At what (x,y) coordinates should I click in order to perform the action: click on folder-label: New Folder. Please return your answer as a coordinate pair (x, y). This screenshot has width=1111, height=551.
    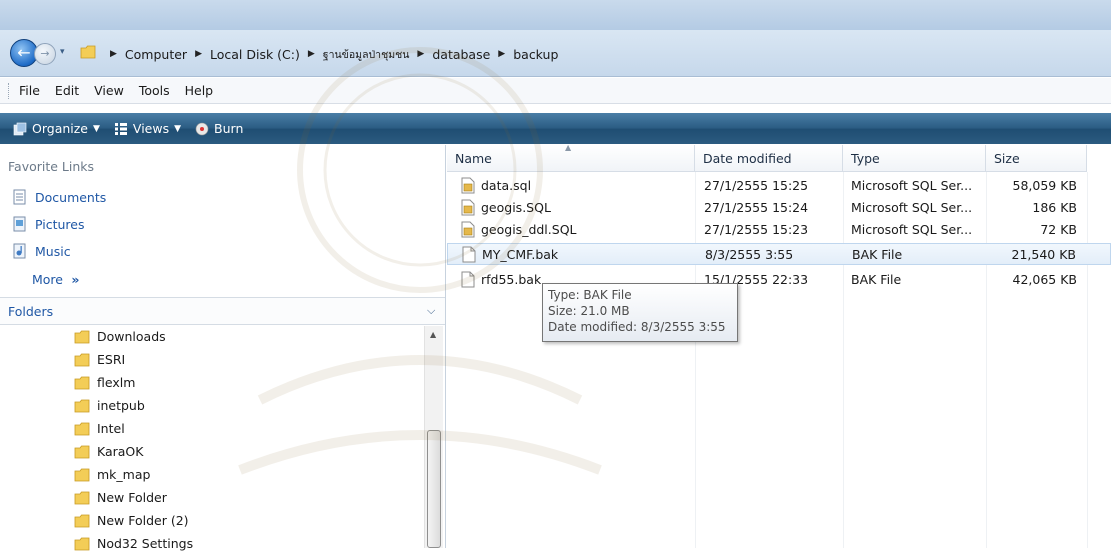
    Looking at the image, I should click on (132, 497).